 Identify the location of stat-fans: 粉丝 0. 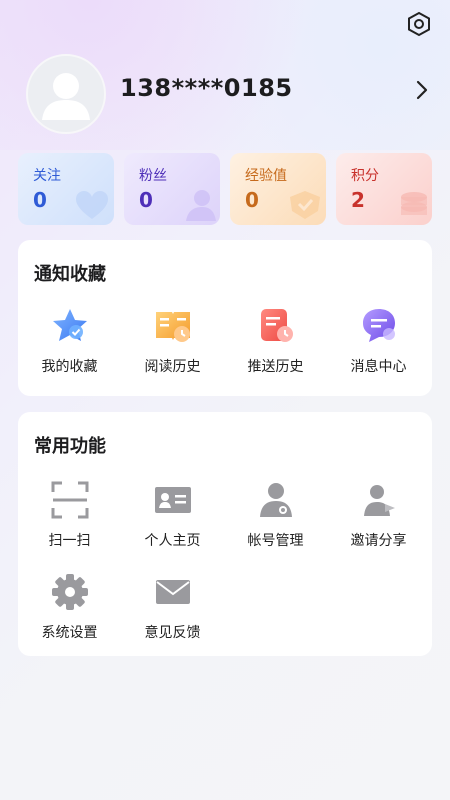
(172, 189).